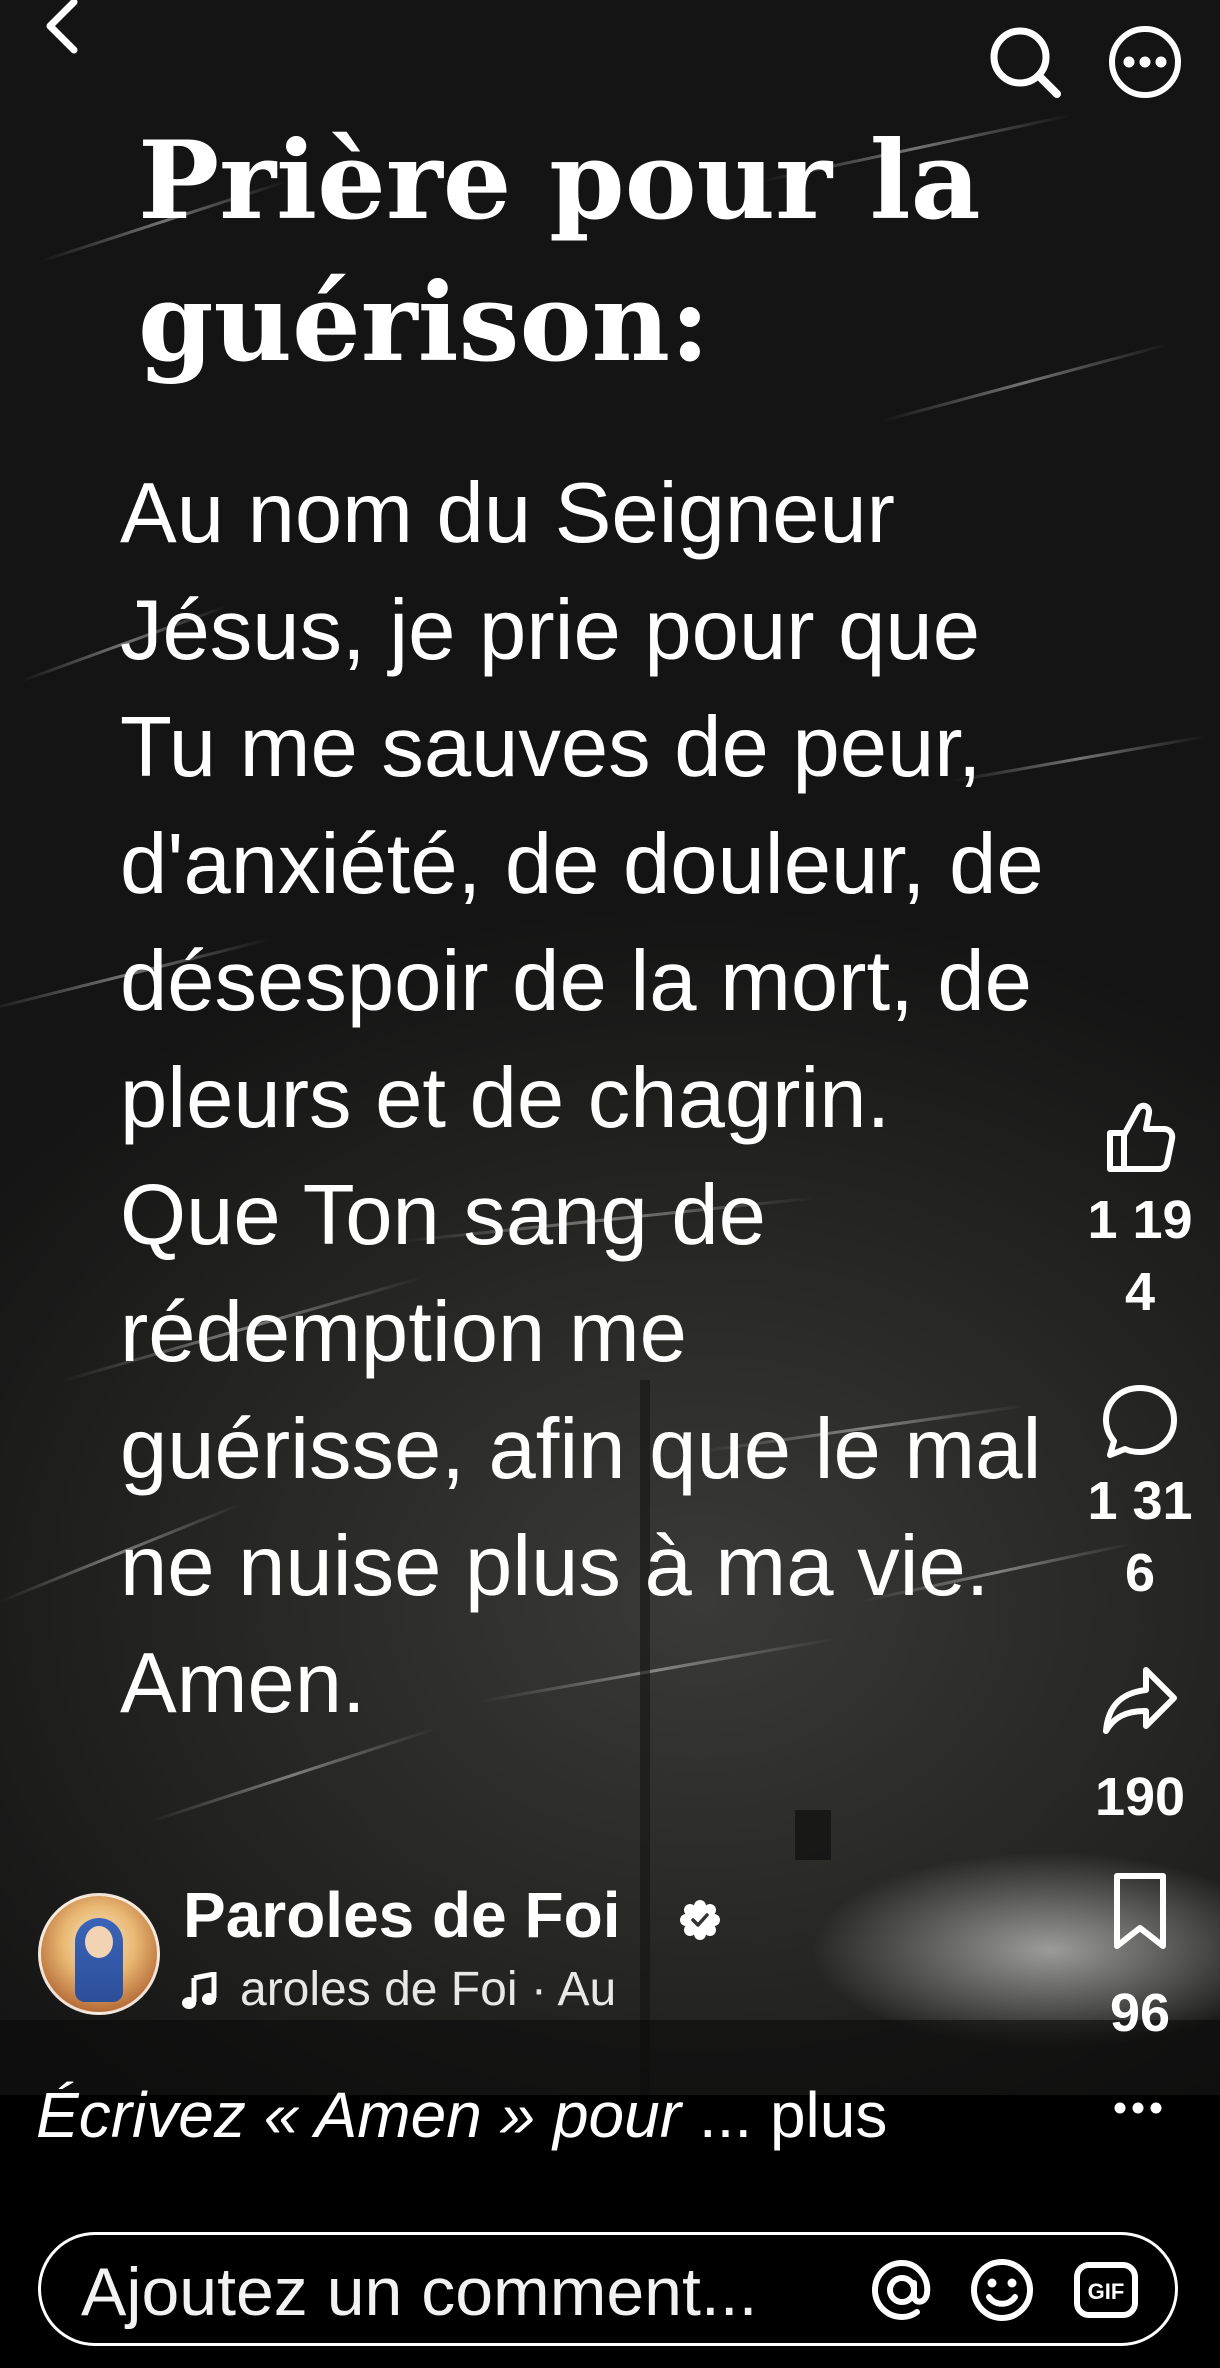 This screenshot has height=2368, width=1220. I want to click on comment-count: 1 31, so click(1140, 1501).